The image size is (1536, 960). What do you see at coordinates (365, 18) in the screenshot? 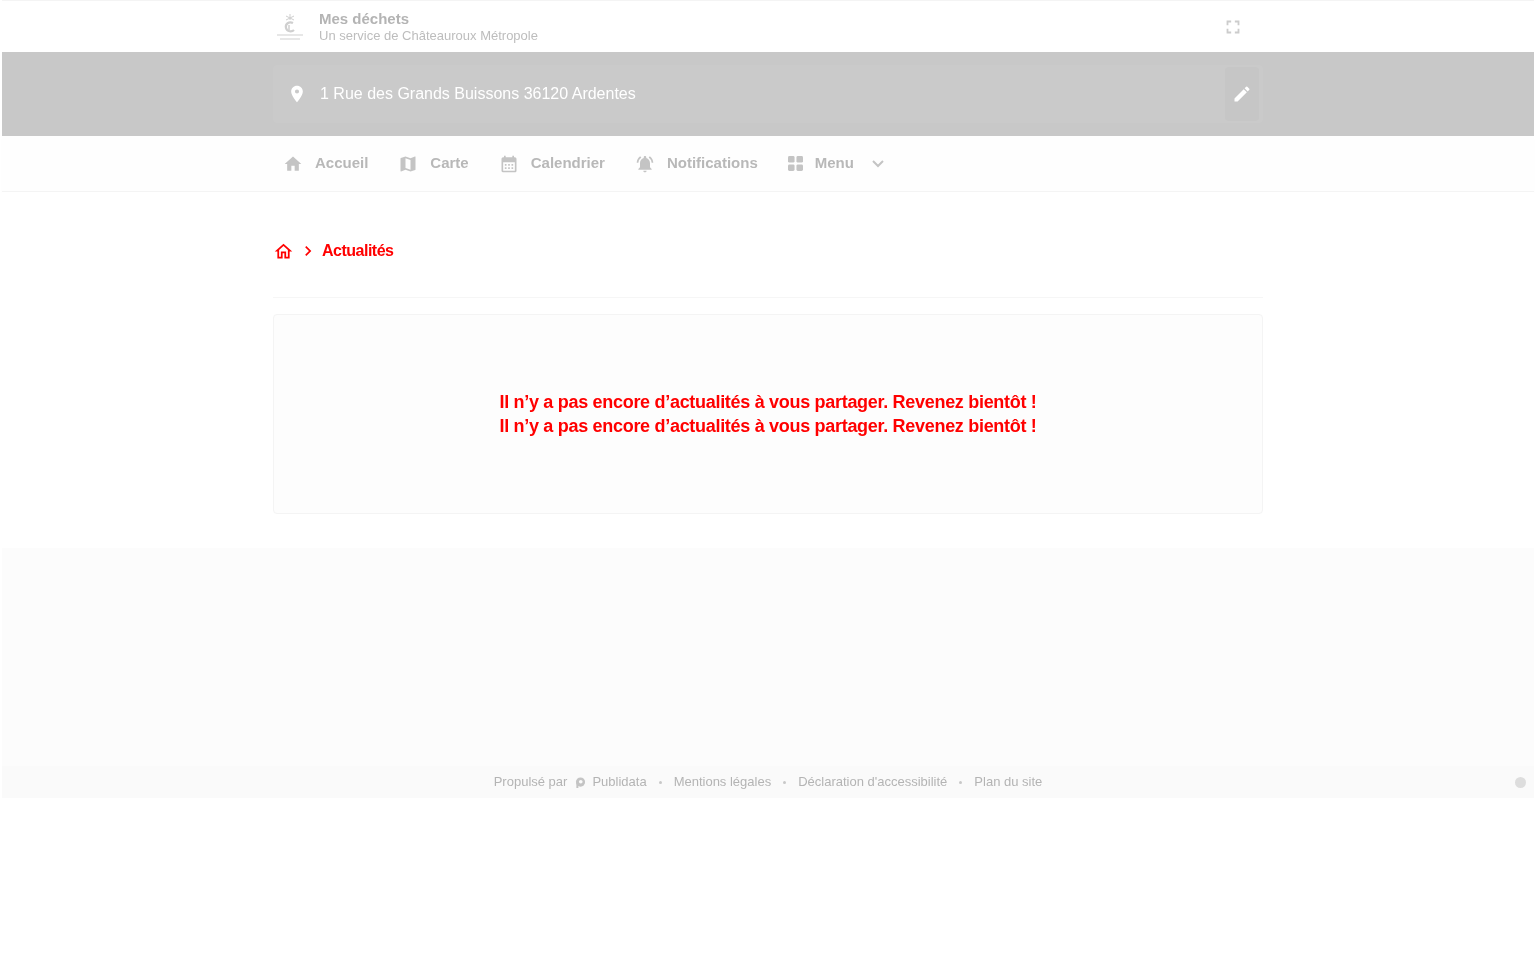
I see `app-title: Mes déchets` at bounding box center [365, 18].